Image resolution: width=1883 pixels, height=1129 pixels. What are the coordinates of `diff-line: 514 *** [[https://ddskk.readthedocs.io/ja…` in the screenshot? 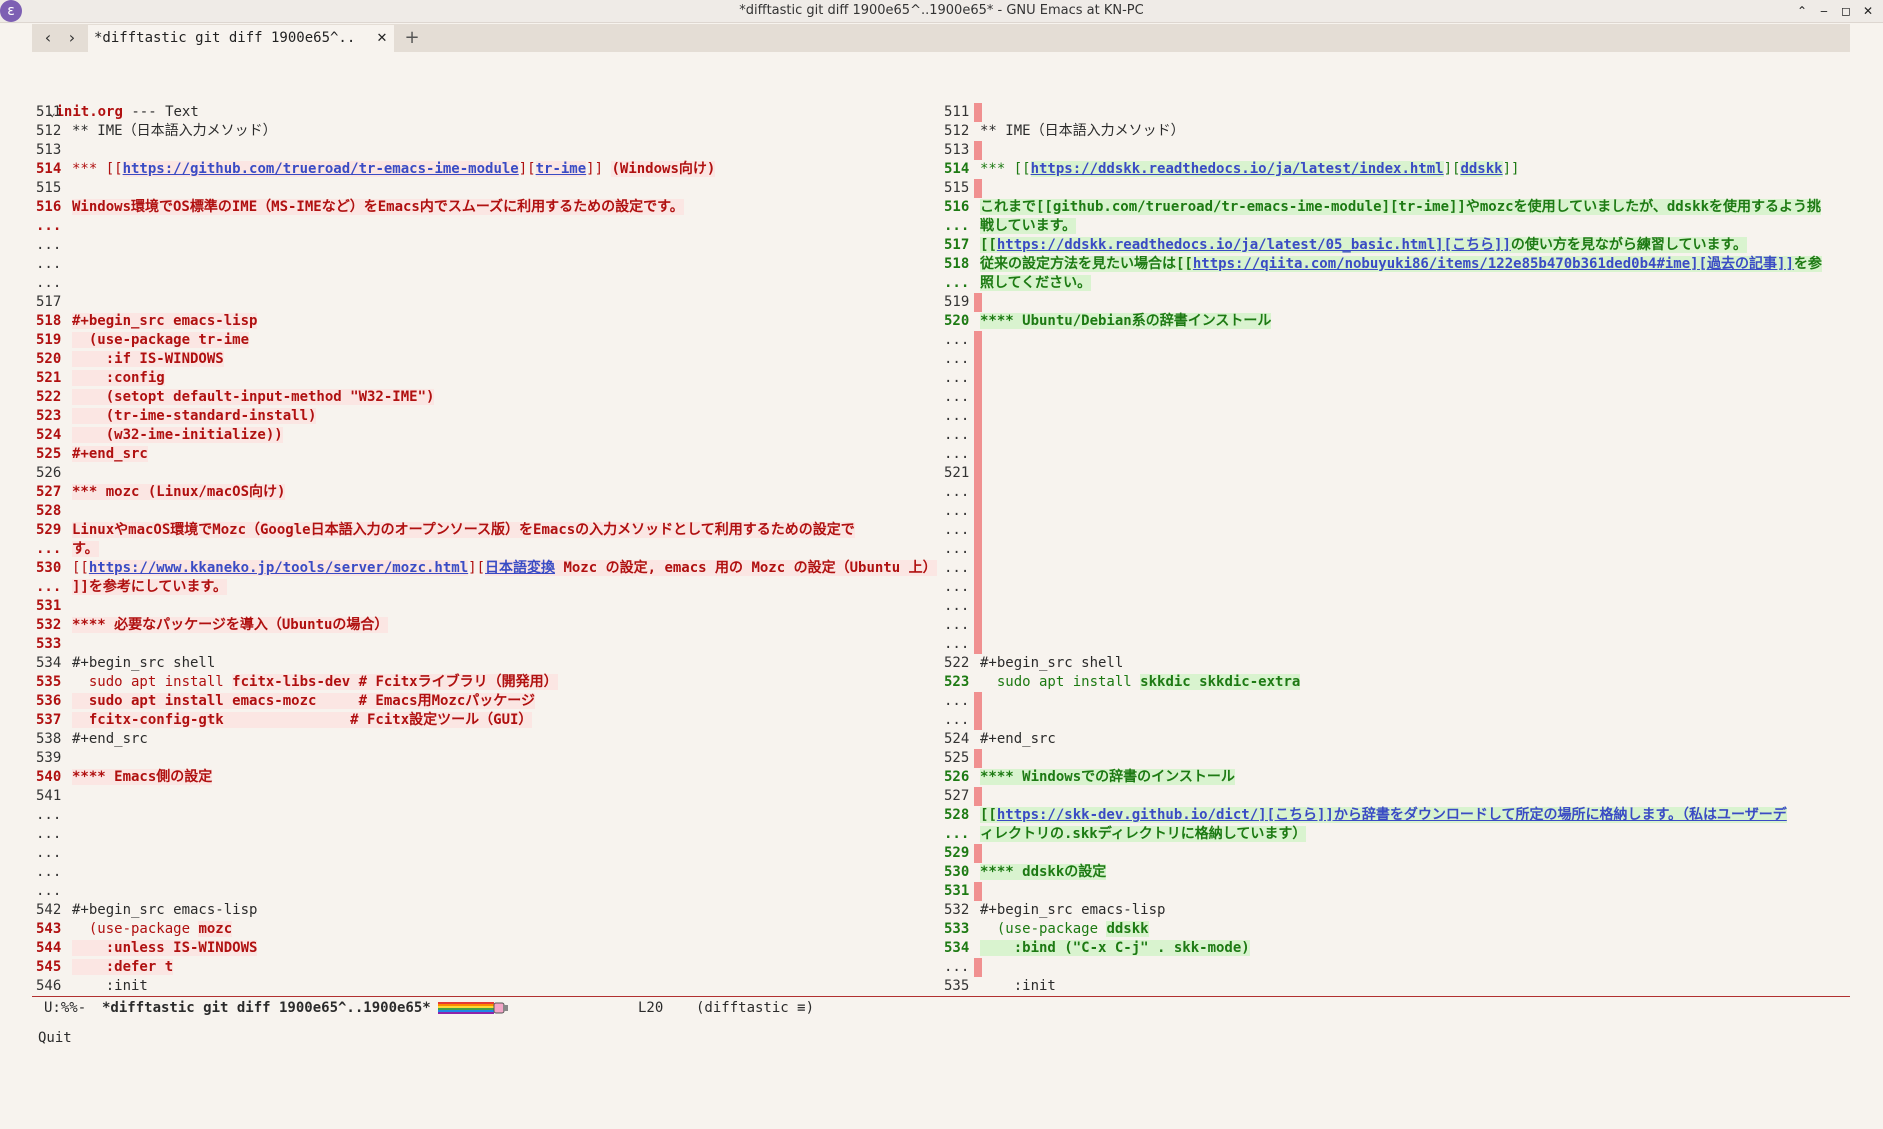 It's located at (1397, 169).